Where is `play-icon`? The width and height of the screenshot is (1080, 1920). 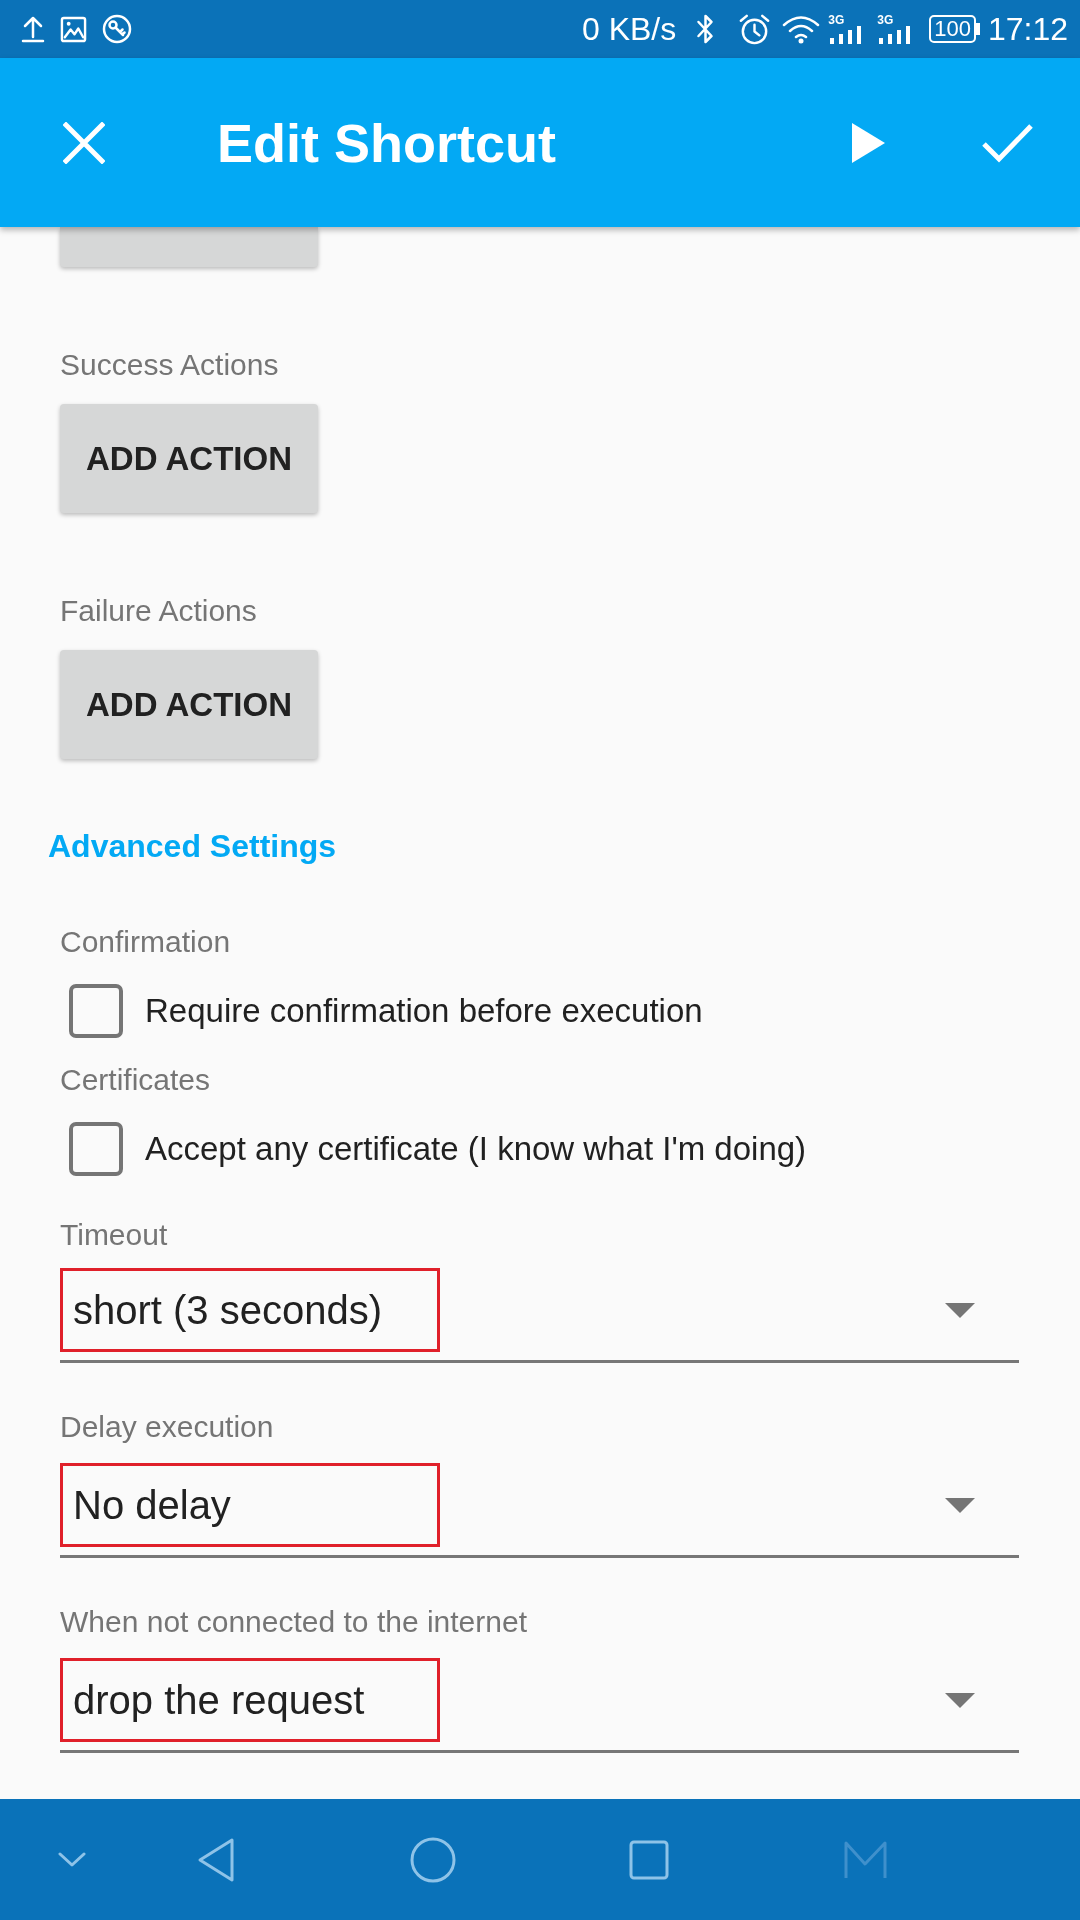 play-icon is located at coordinates (868, 142).